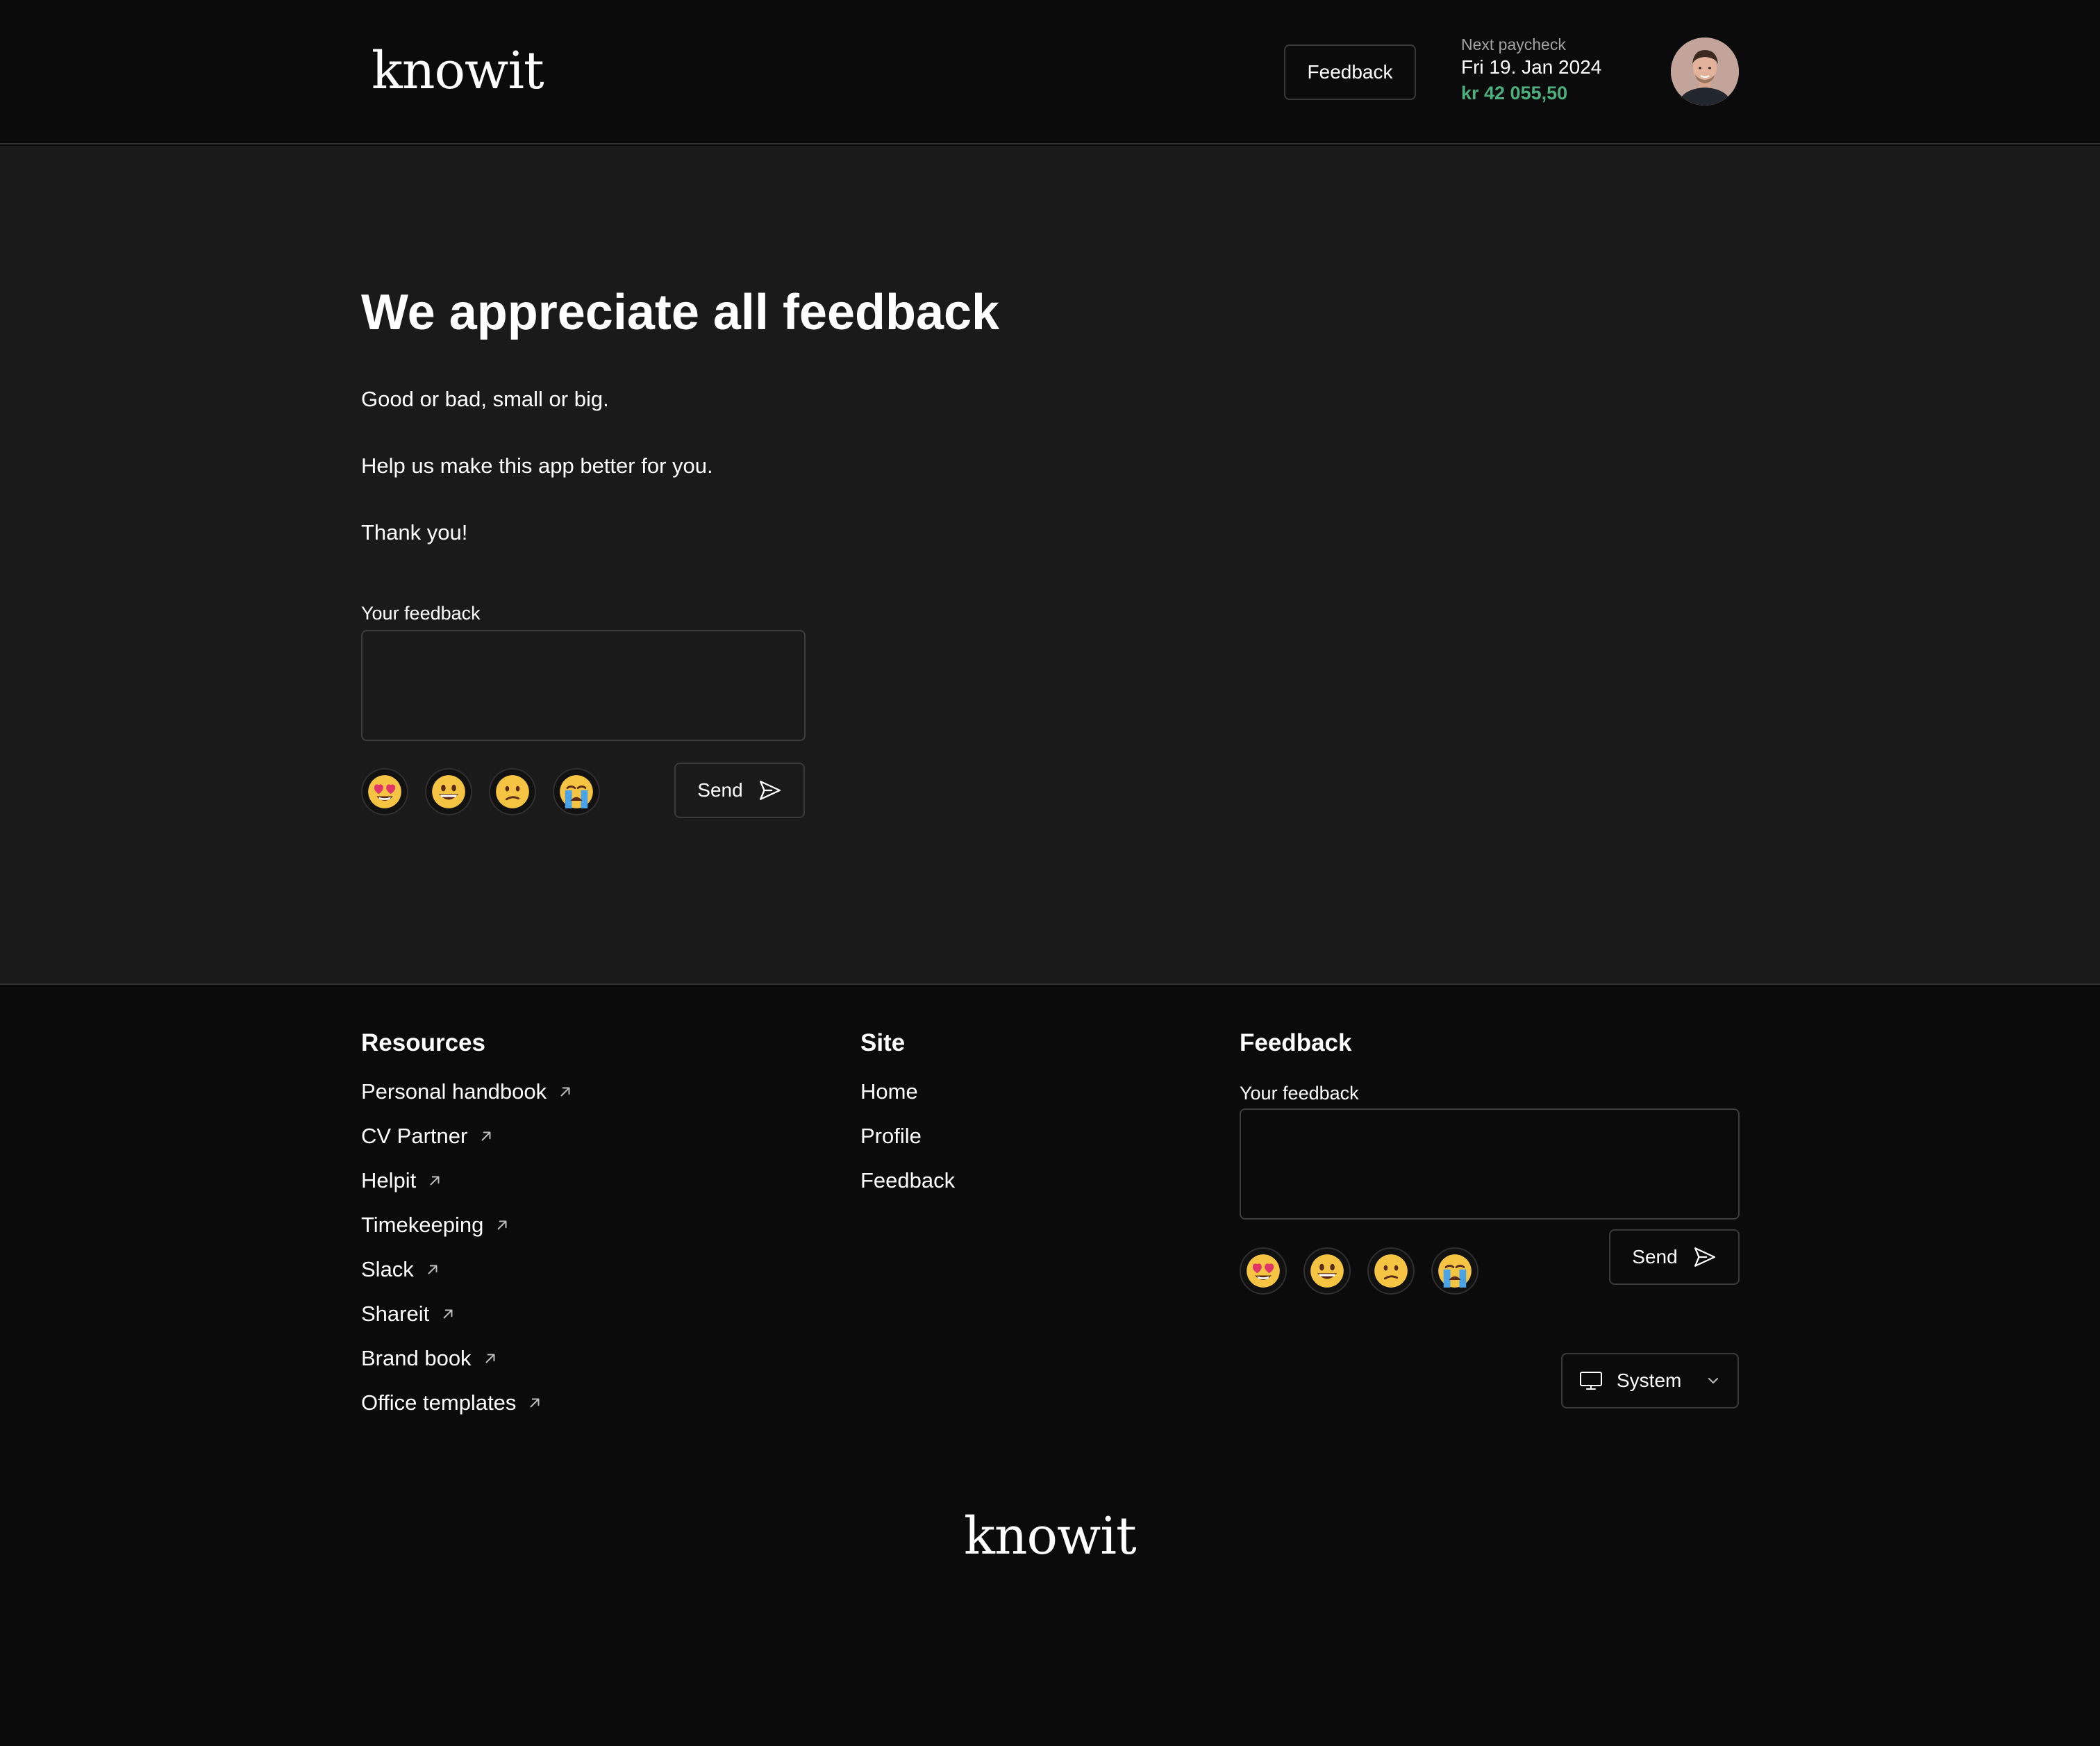 This screenshot has height=1746, width=2100. What do you see at coordinates (454, 1091) in the screenshot?
I see `resource-link-label: Personal handbook` at bounding box center [454, 1091].